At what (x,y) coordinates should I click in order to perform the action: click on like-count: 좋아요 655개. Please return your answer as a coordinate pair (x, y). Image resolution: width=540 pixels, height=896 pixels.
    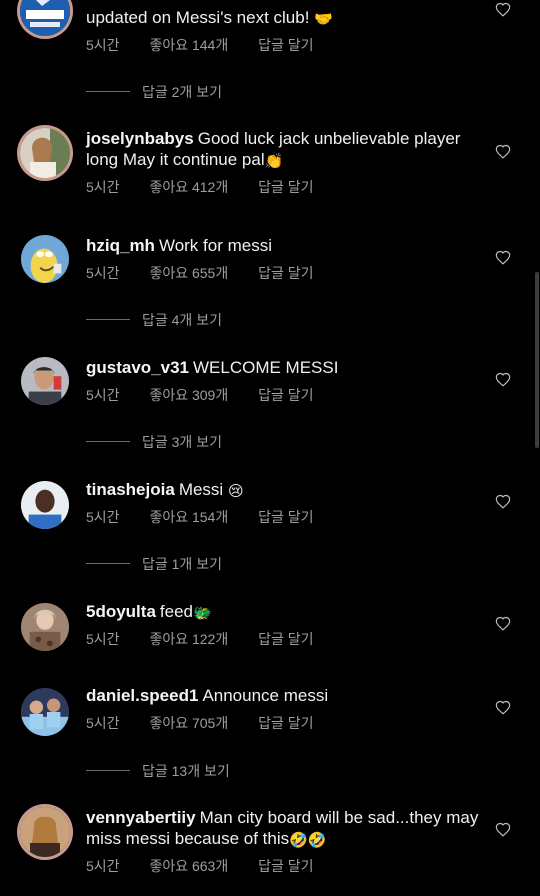
    Looking at the image, I should click on (188, 273).